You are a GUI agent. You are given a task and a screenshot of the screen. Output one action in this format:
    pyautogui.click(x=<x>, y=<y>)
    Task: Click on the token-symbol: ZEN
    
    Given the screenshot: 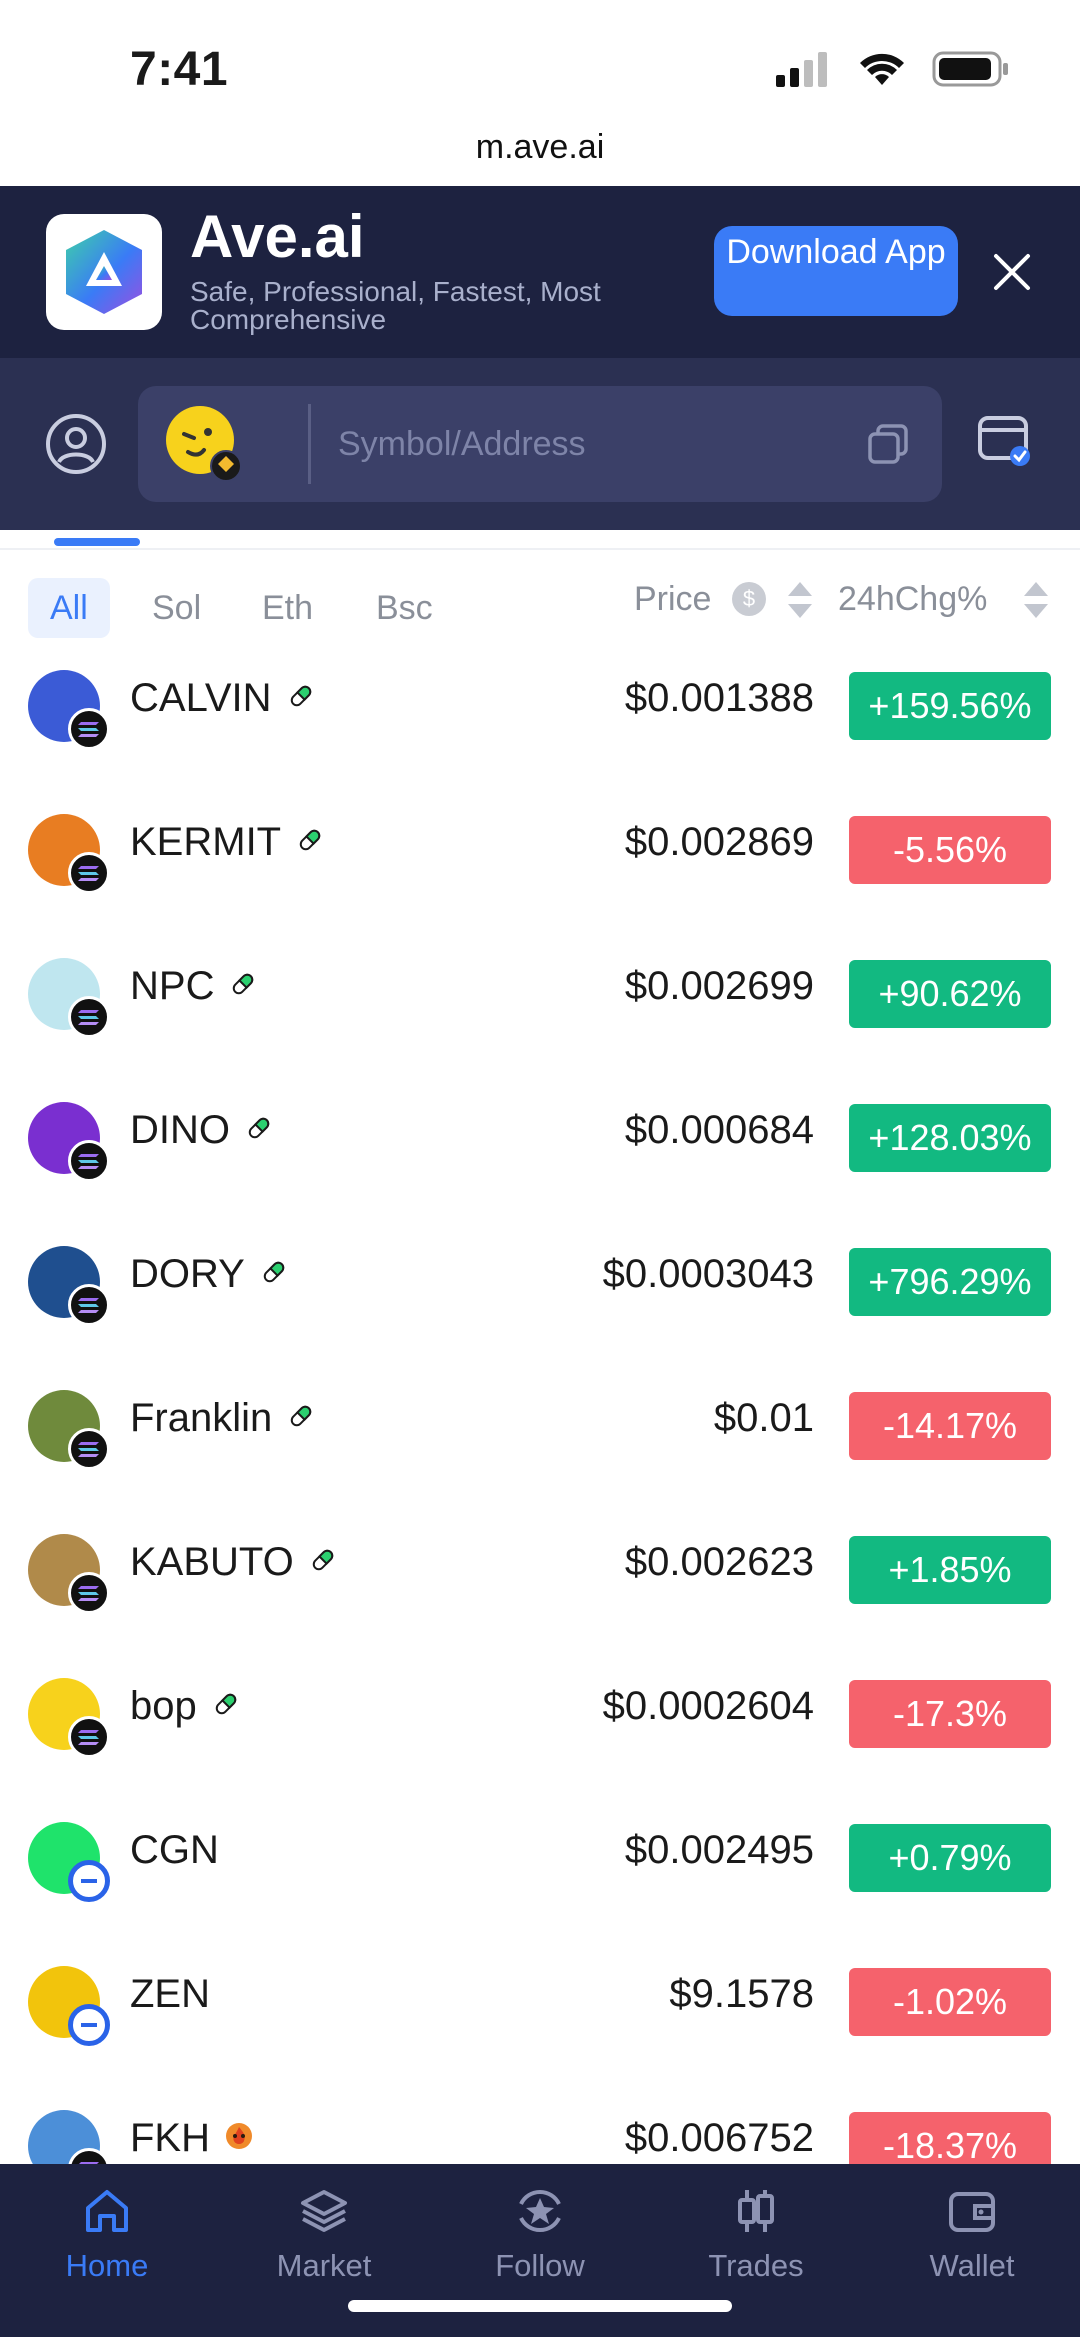 What is the action you would take?
    pyautogui.click(x=170, y=1994)
    